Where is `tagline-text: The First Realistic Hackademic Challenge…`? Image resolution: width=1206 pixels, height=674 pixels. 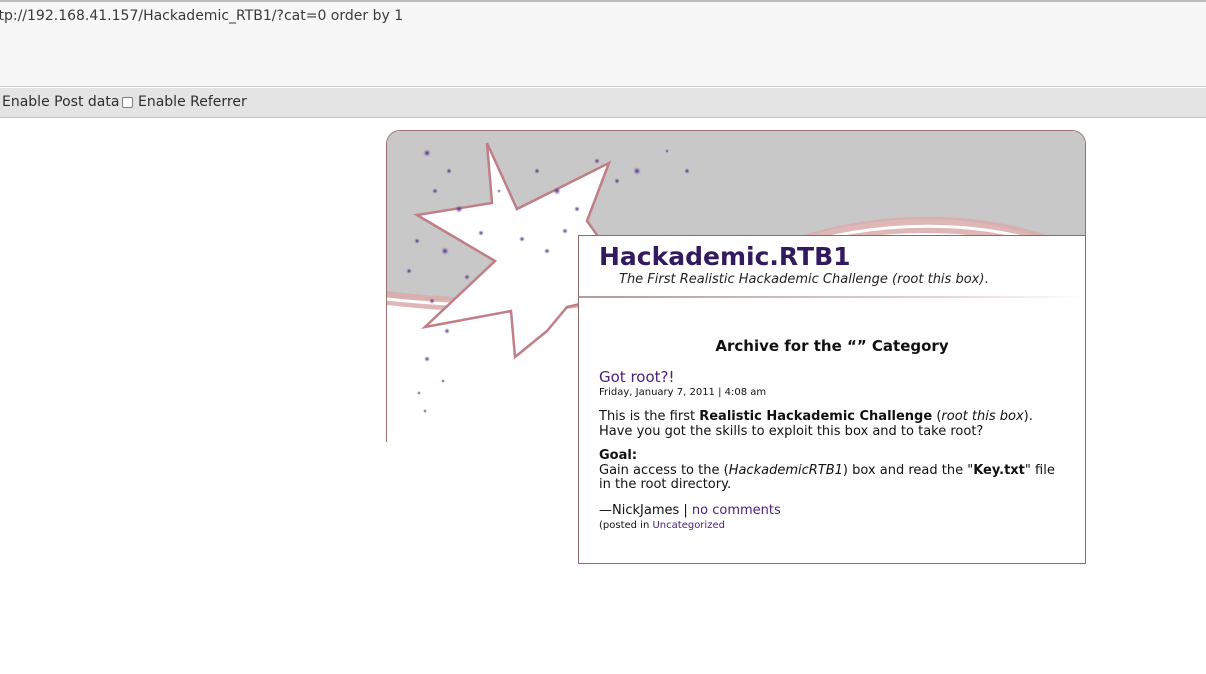 tagline-text: The First Realistic Hackademic Challenge… is located at coordinates (802, 279).